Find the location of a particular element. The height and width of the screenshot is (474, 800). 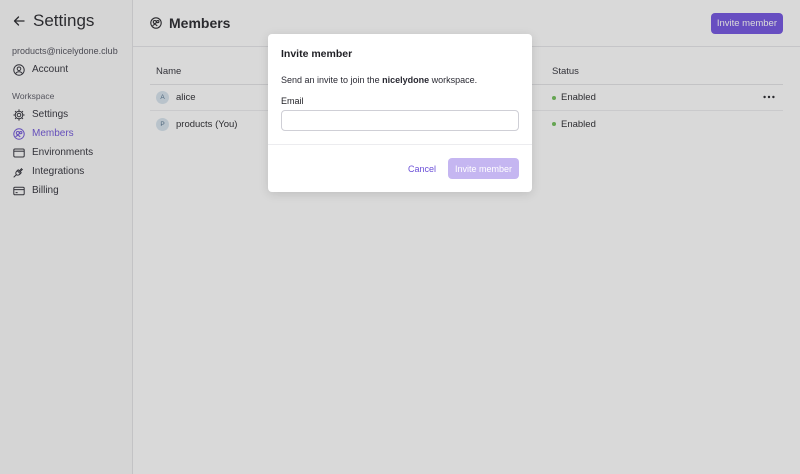

desc-suffix: workspace. is located at coordinates (453, 80).